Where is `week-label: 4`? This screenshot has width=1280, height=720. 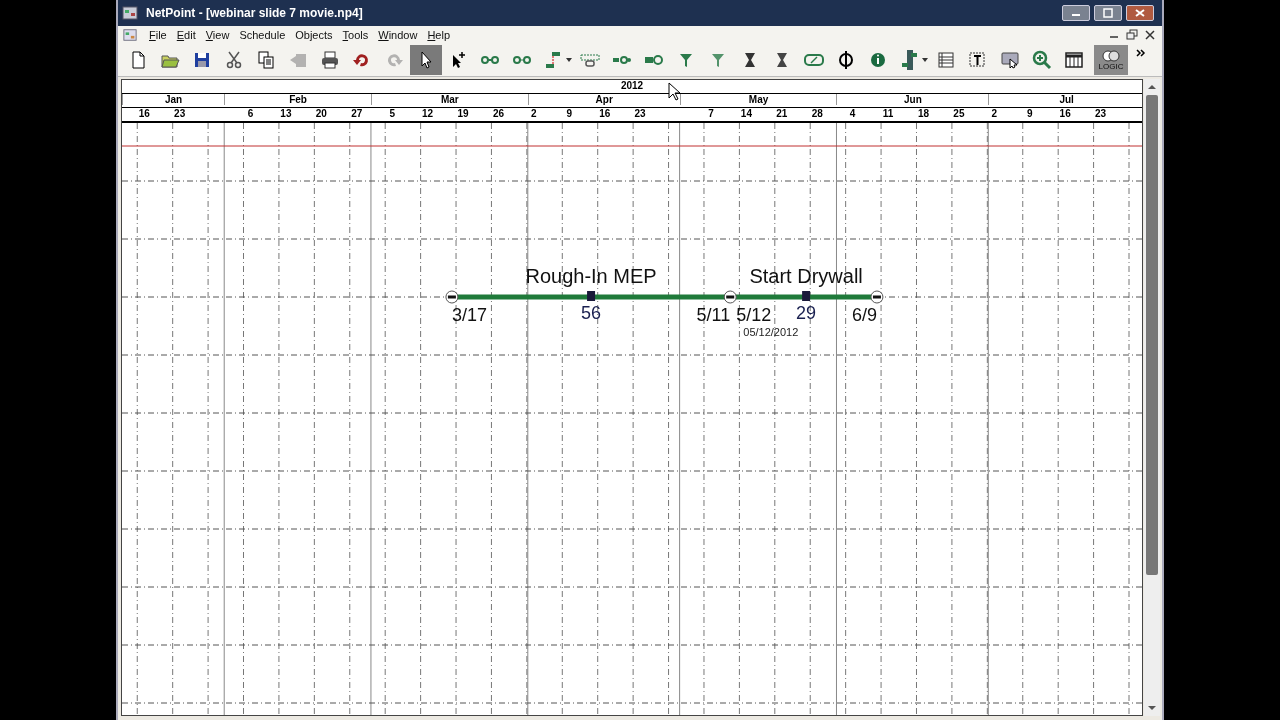
week-label: 4 is located at coordinates (852, 113).